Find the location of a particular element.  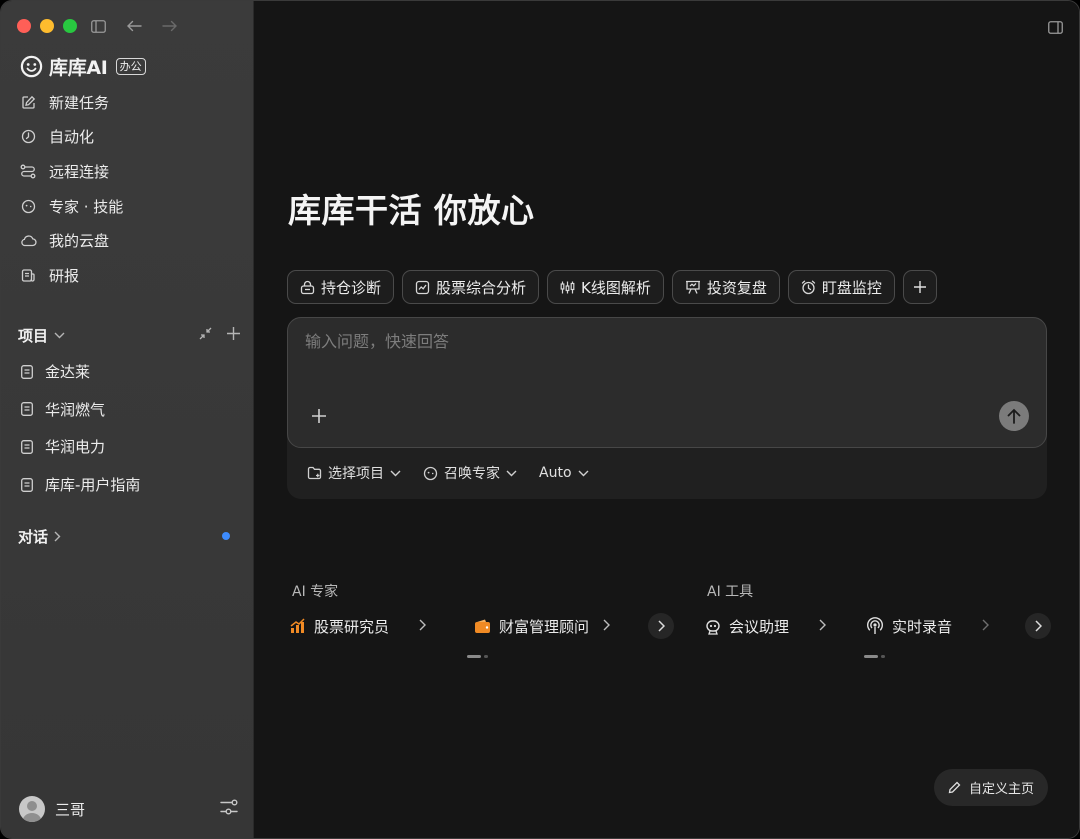

tool-card-live-recording: 实时录音 is located at coordinates (928, 626).